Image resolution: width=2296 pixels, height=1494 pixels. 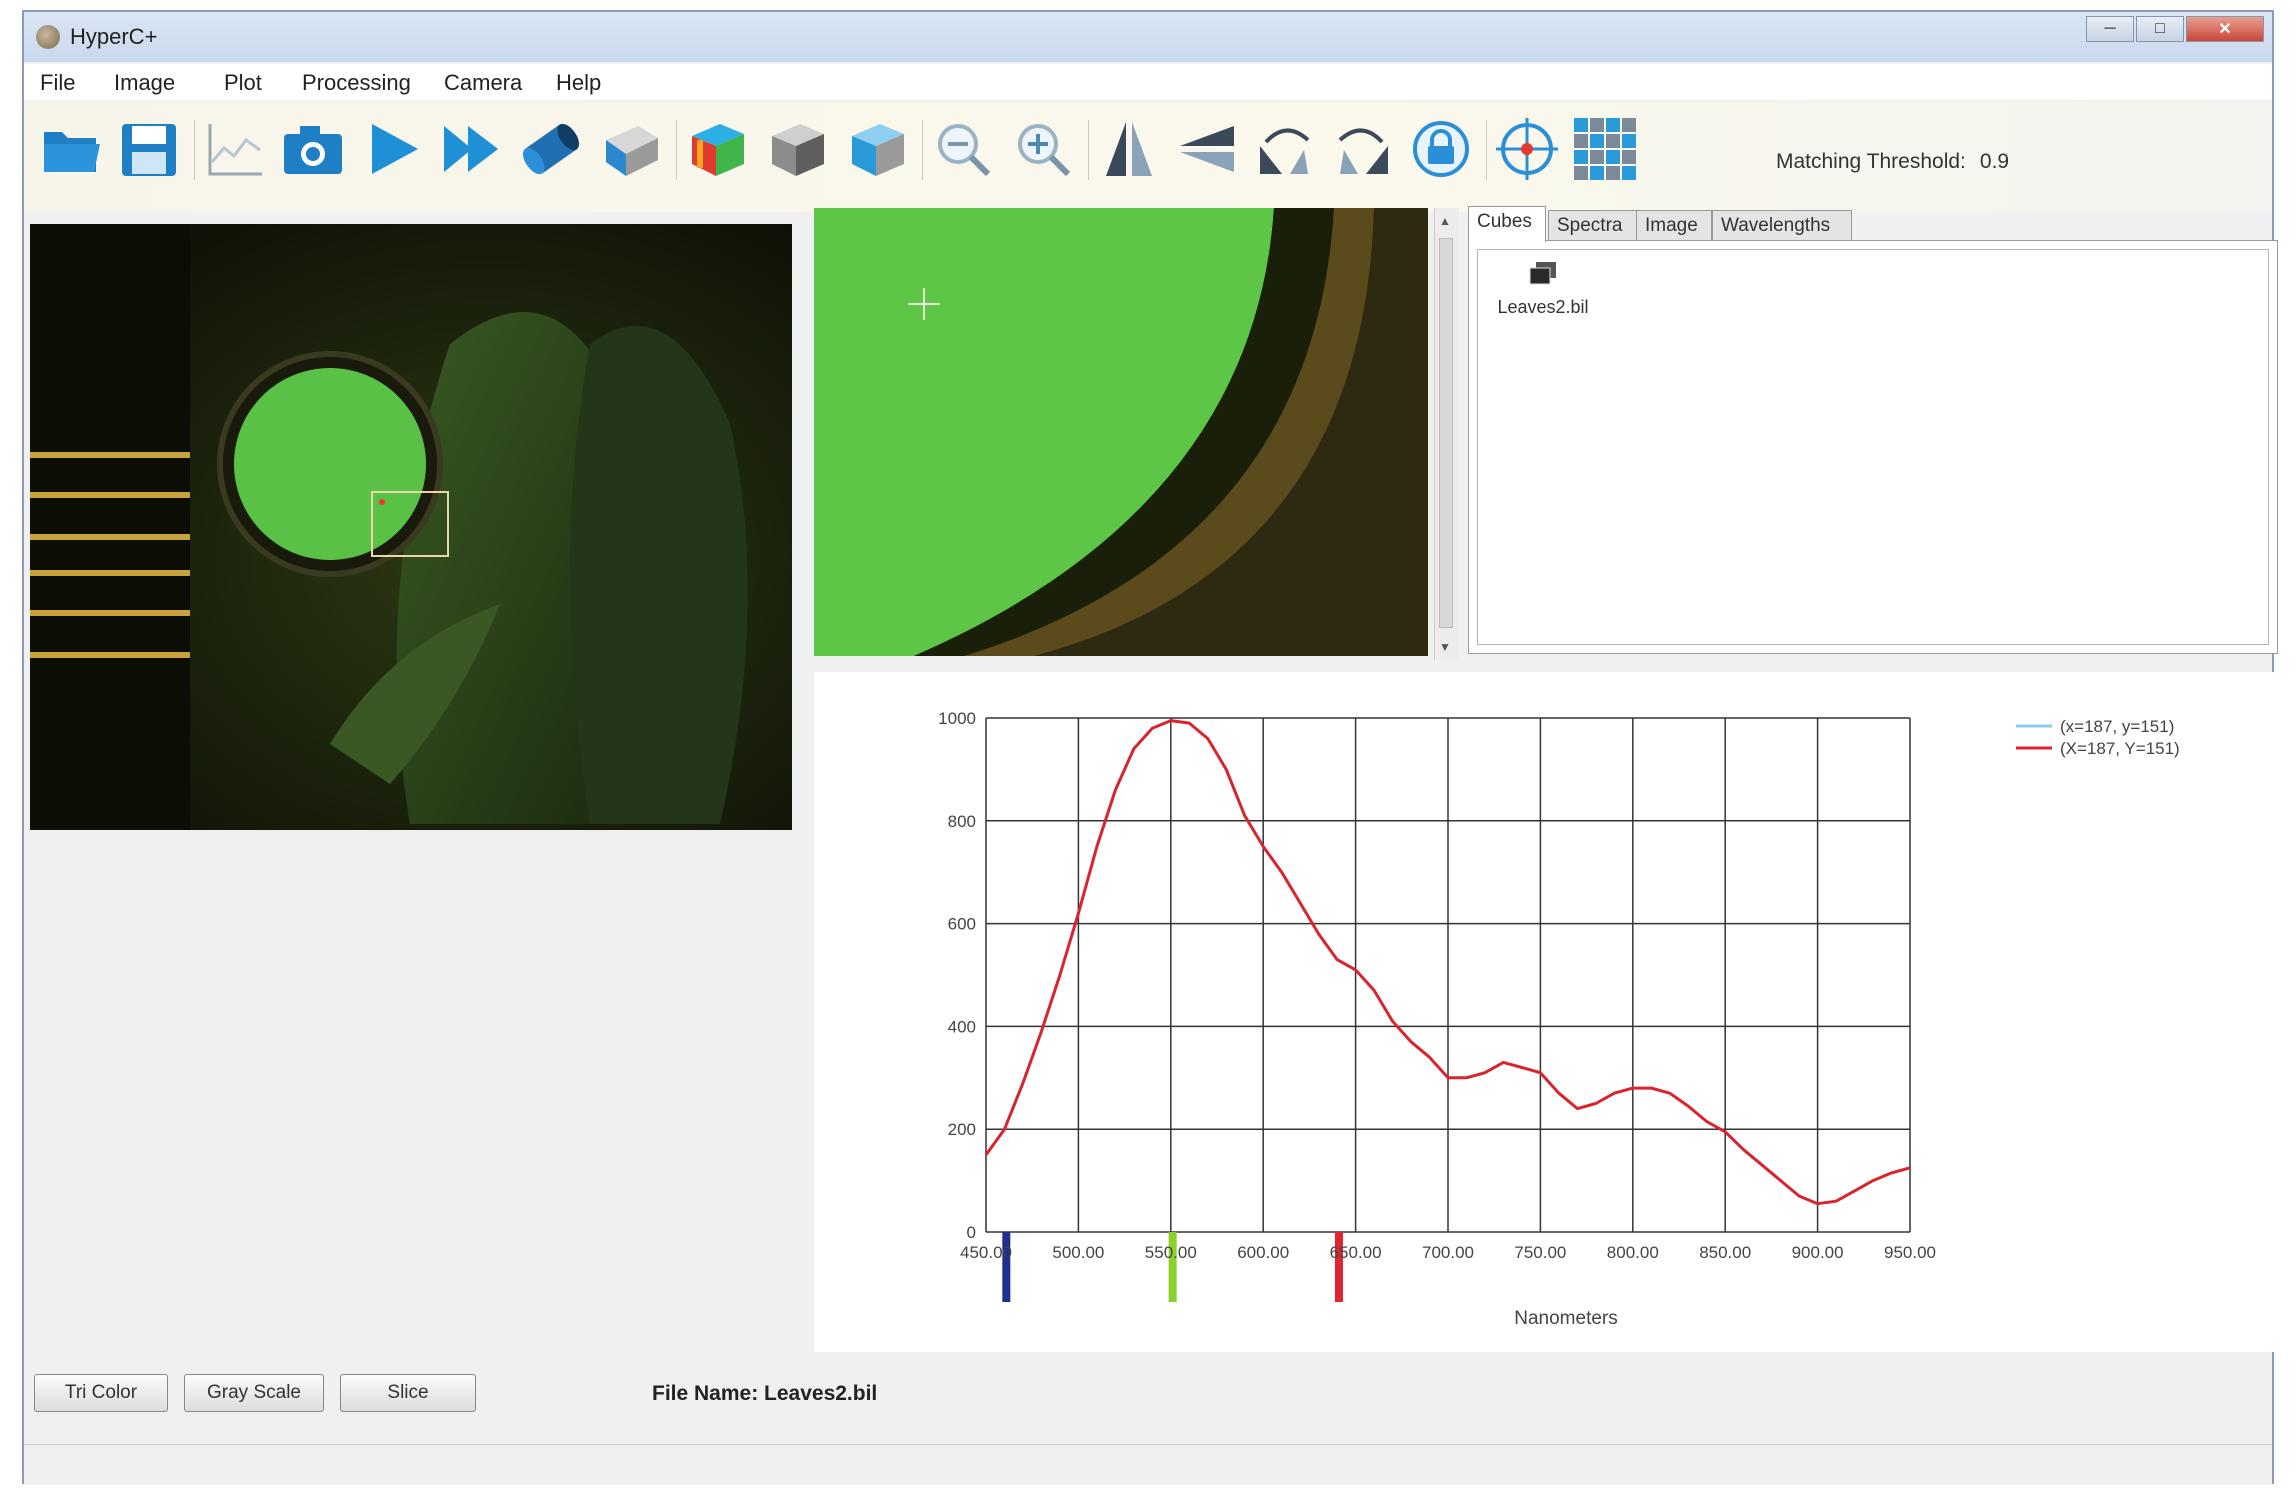 What do you see at coordinates (957, 718) in the screenshot?
I see `y-tick-label: 1000` at bounding box center [957, 718].